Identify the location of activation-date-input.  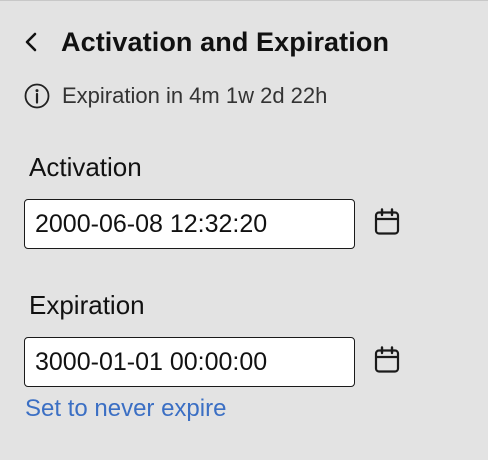
(189, 224).